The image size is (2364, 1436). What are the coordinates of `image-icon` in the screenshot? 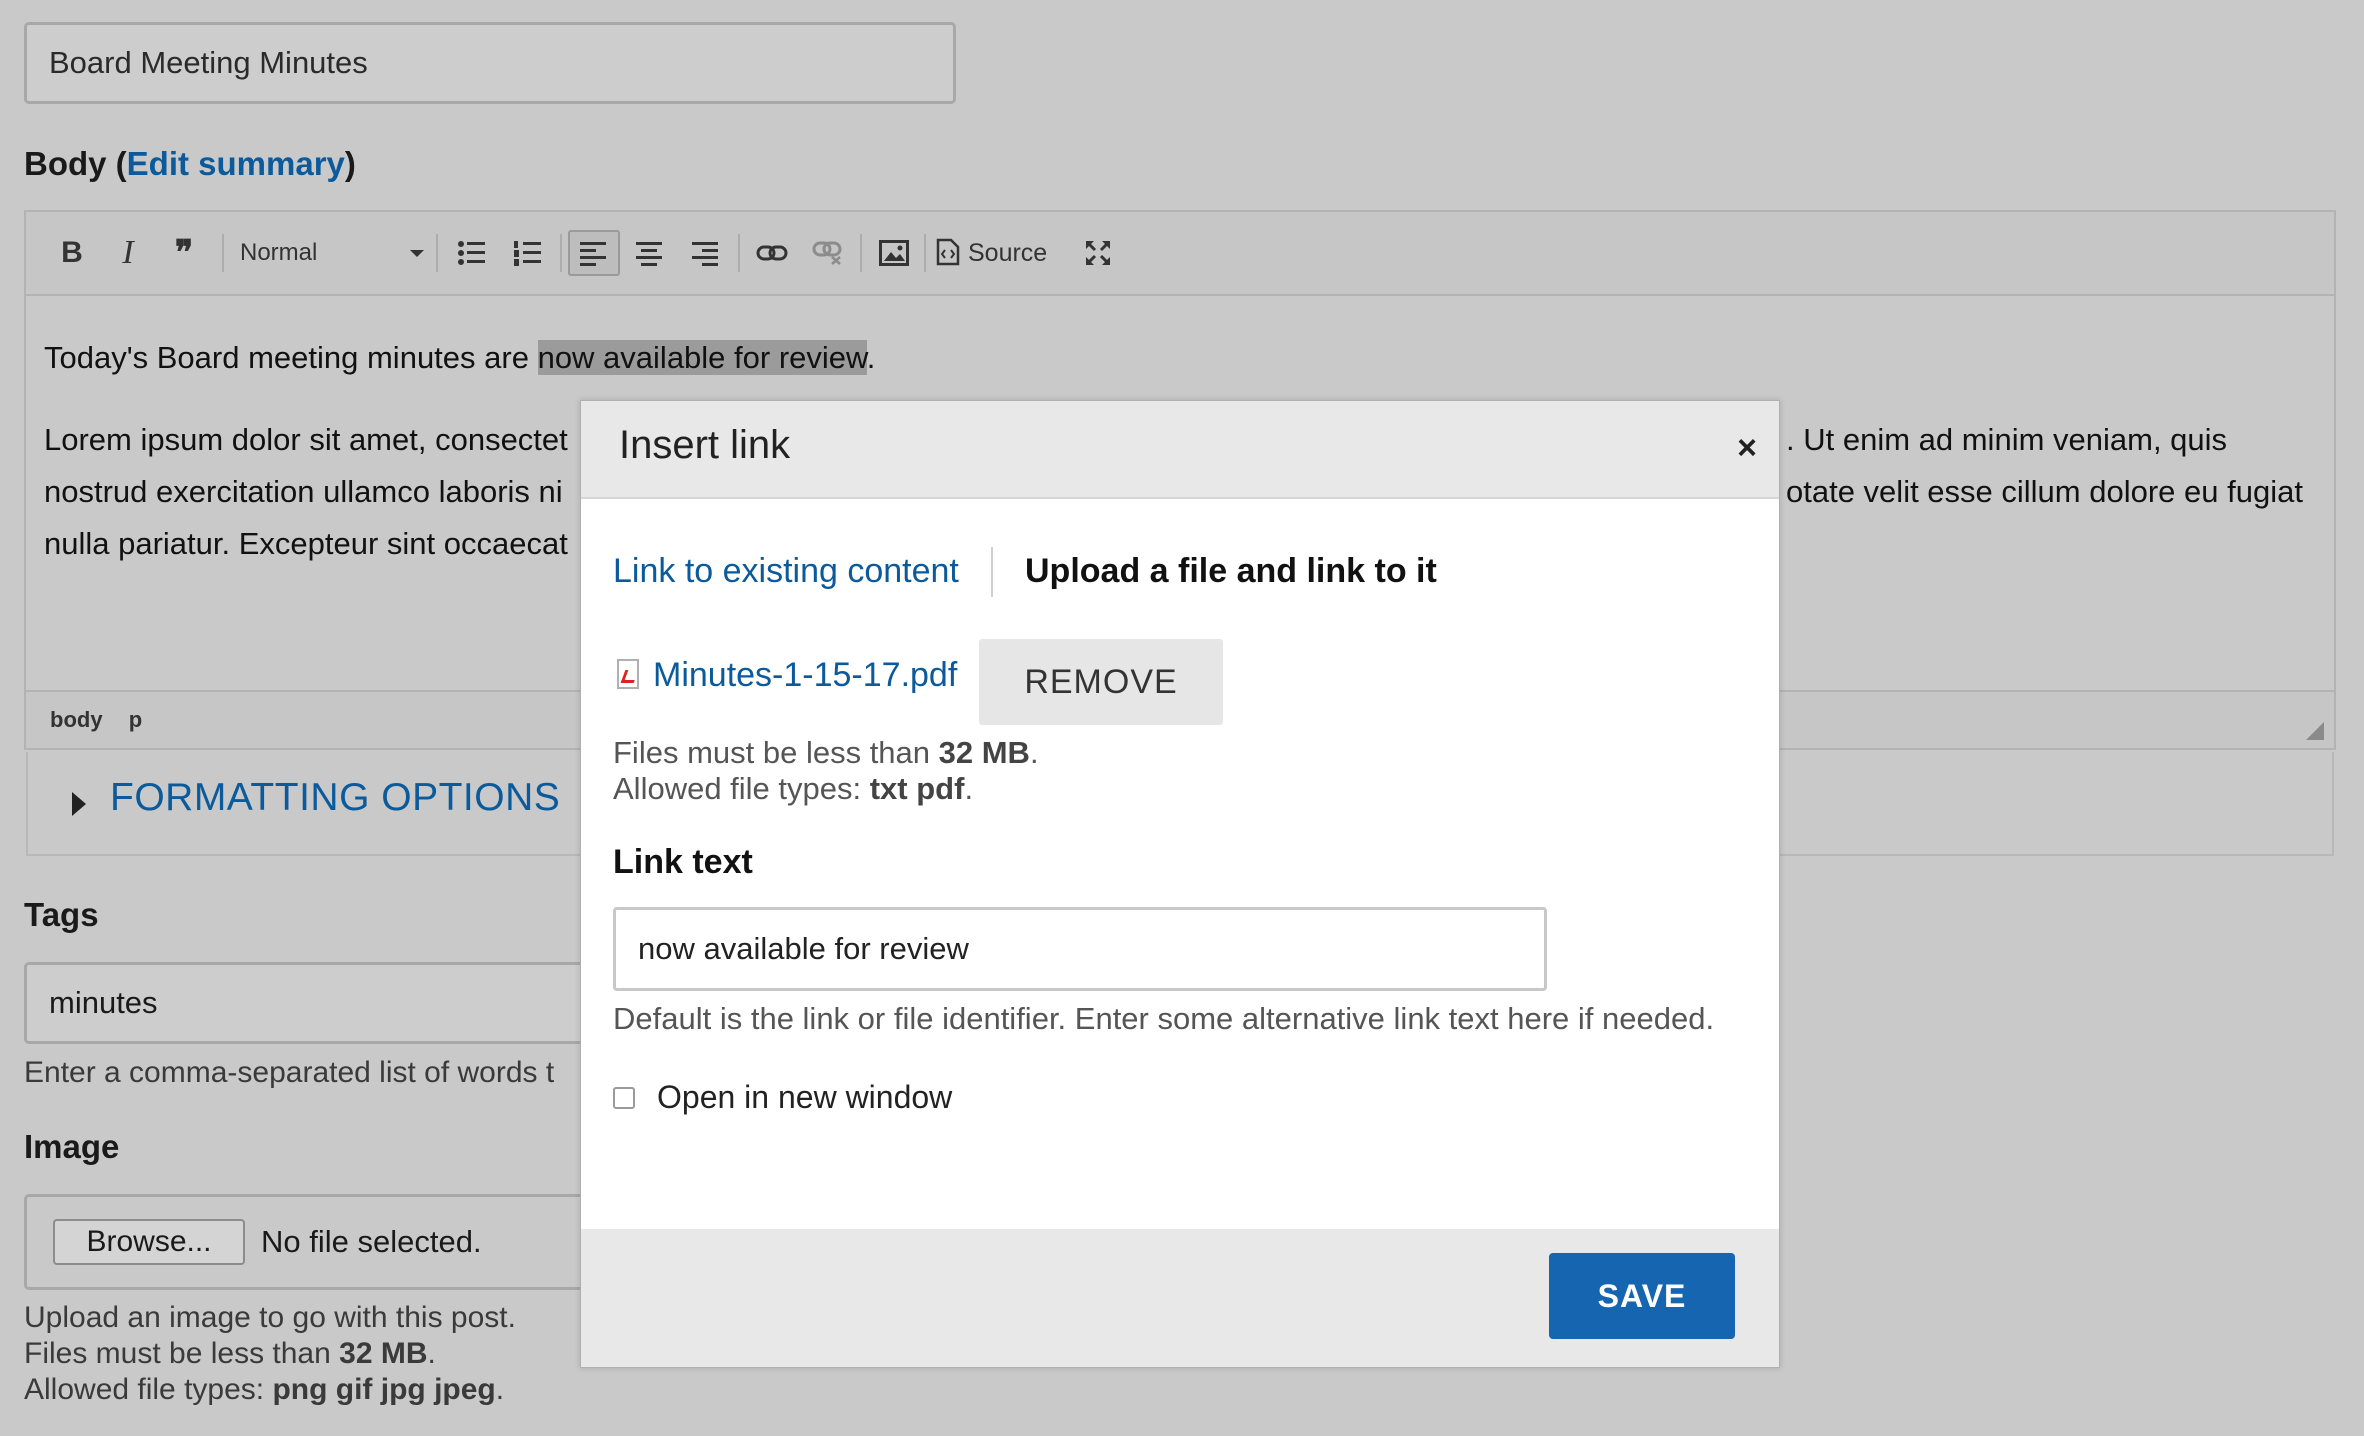 It's located at (894, 253).